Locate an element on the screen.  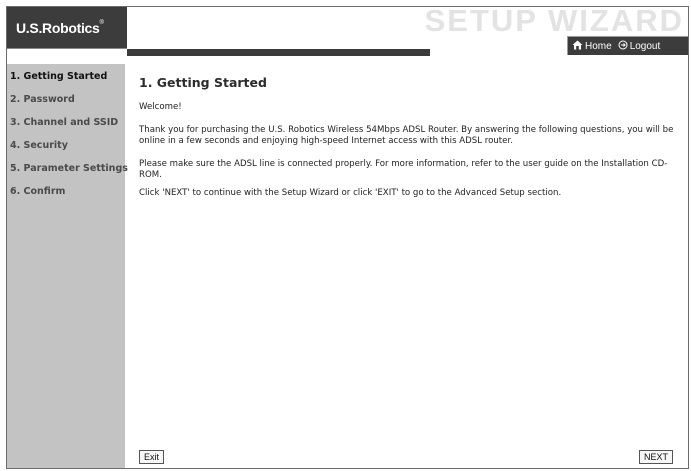
exit-button: Exit is located at coordinates (152, 457).